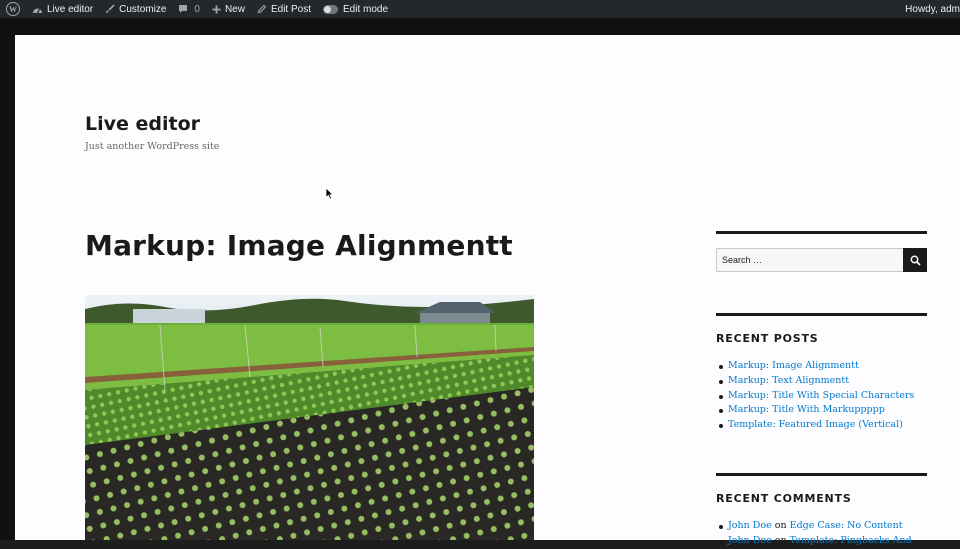  I want to click on comments-link: 0, so click(189, 9).